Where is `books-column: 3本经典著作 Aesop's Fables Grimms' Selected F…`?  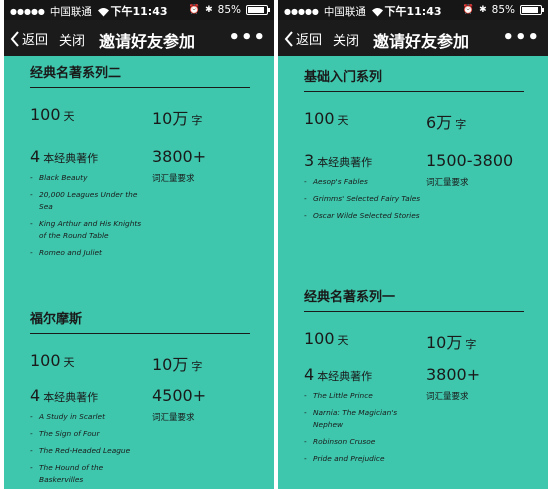 books-column: 3本经典著作 Aesop's Fables Grimms' Selected F… is located at coordinates (363, 189).